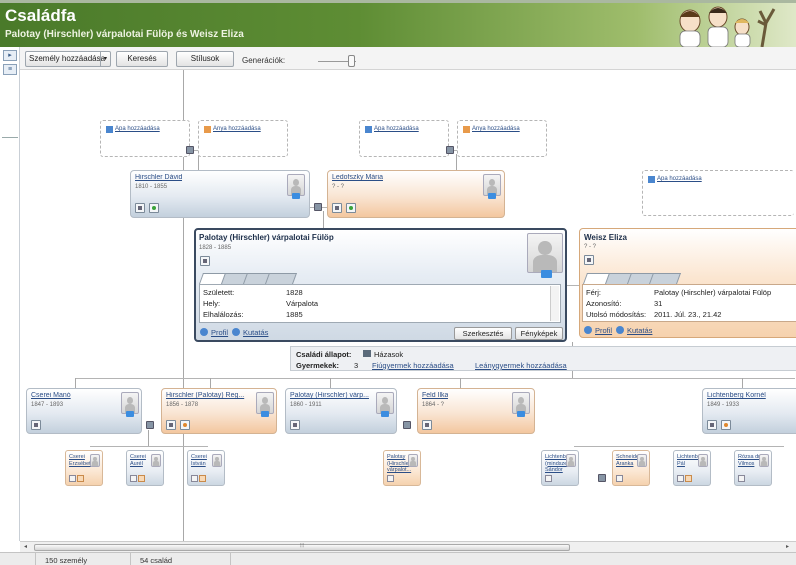  Describe the element at coordinates (628, 460) in the screenshot. I see `person-name: Schneider Aranka` at that location.